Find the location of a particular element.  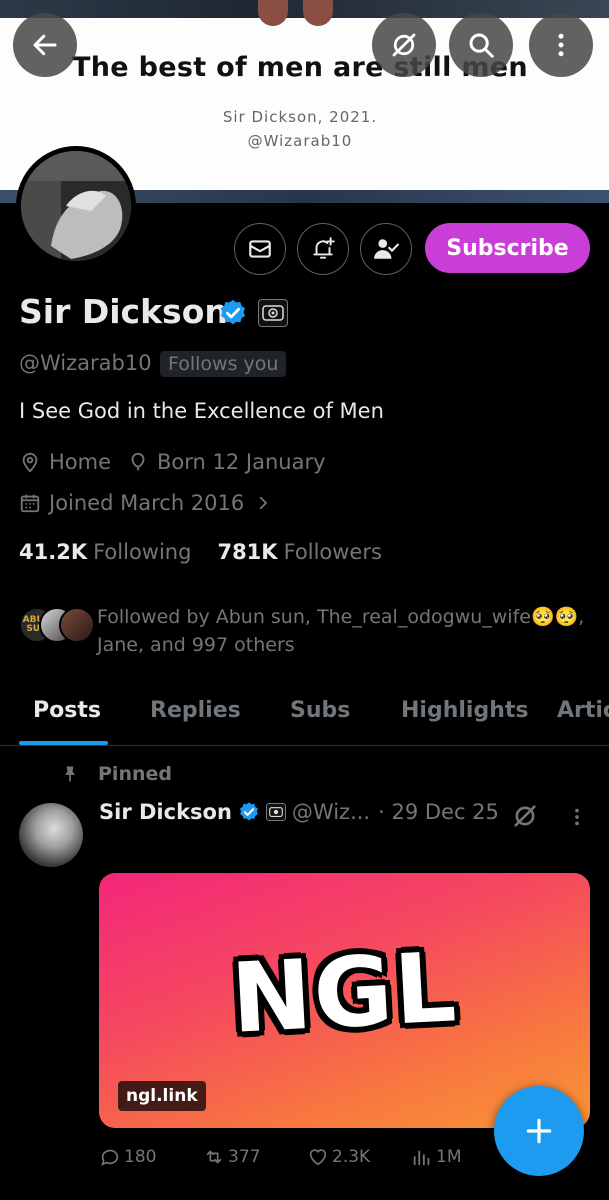

profile-tabs: Posts Replies Subs Highlights Artic is located at coordinates (304, 718).